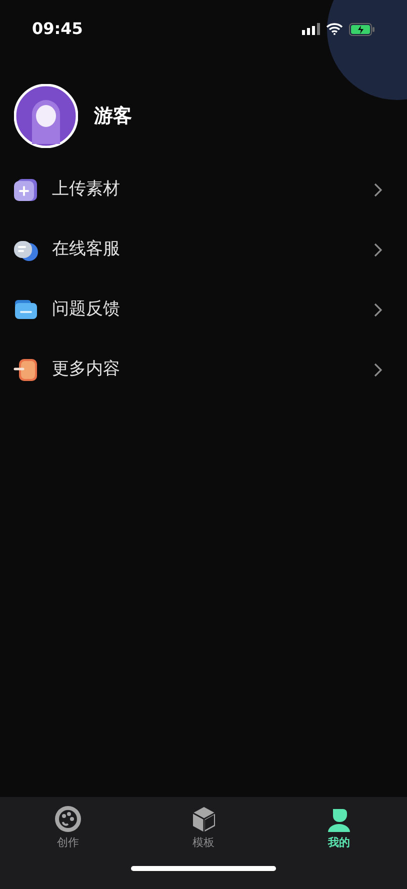 The image size is (407, 889). I want to click on user-name: 游客, so click(113, 116).